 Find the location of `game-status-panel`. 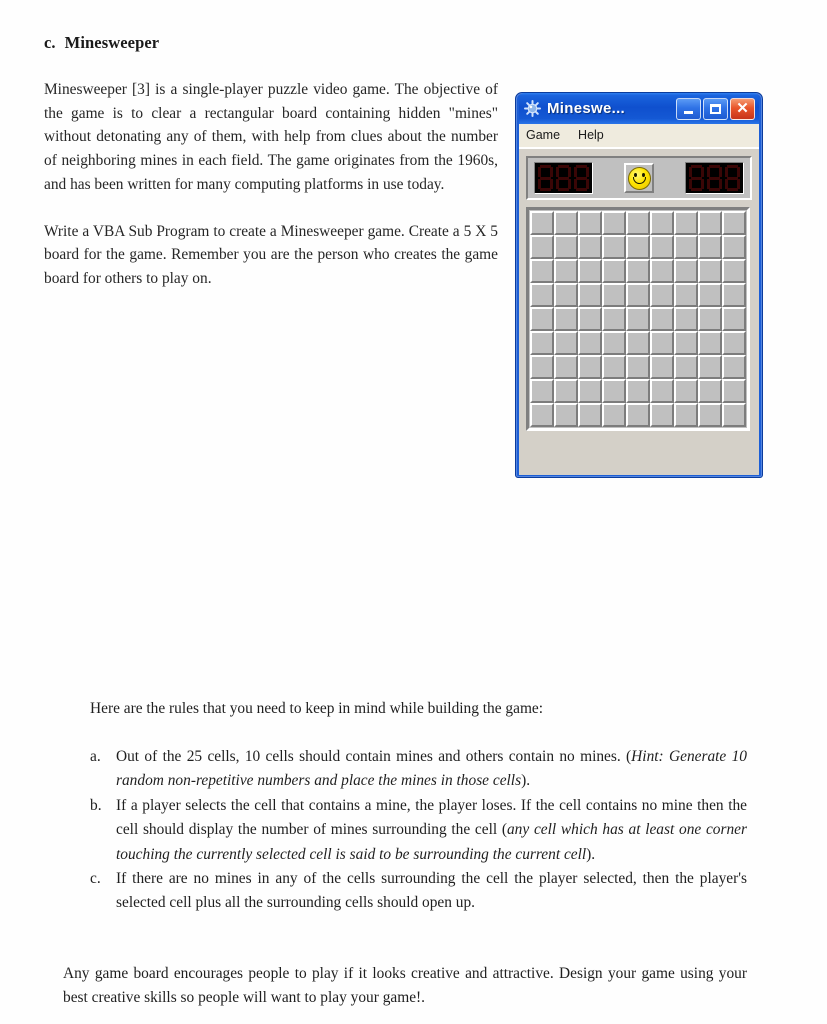

game-status-panel is located at coordinates (639, 178).